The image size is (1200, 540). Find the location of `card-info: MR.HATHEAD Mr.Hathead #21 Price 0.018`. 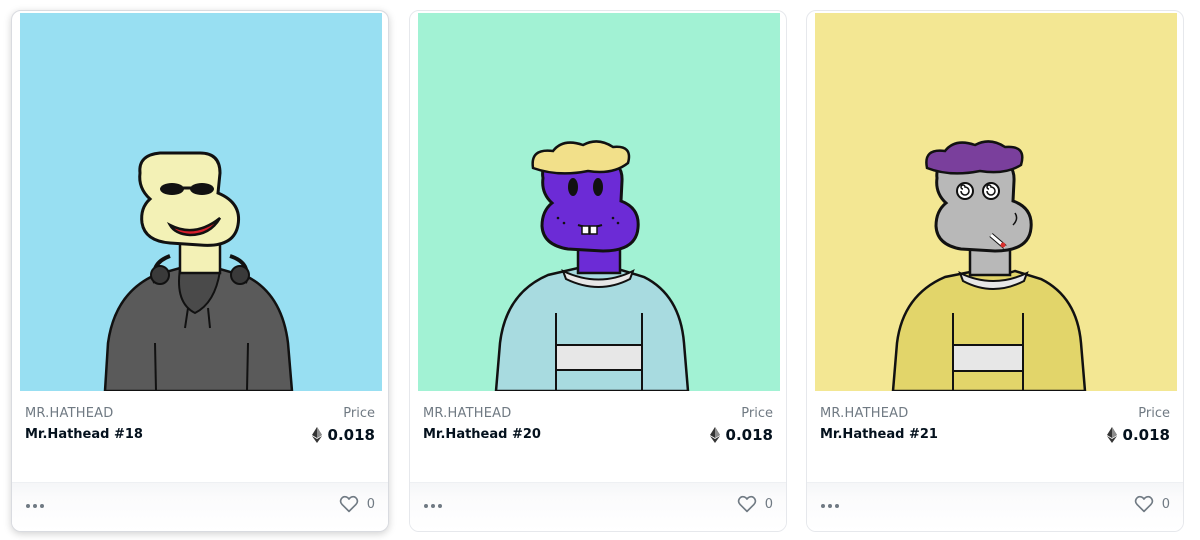

card-info: MR.HATHEAD Mr.Hathead #21 Price 0.018 is located at coordinates (995, 431).